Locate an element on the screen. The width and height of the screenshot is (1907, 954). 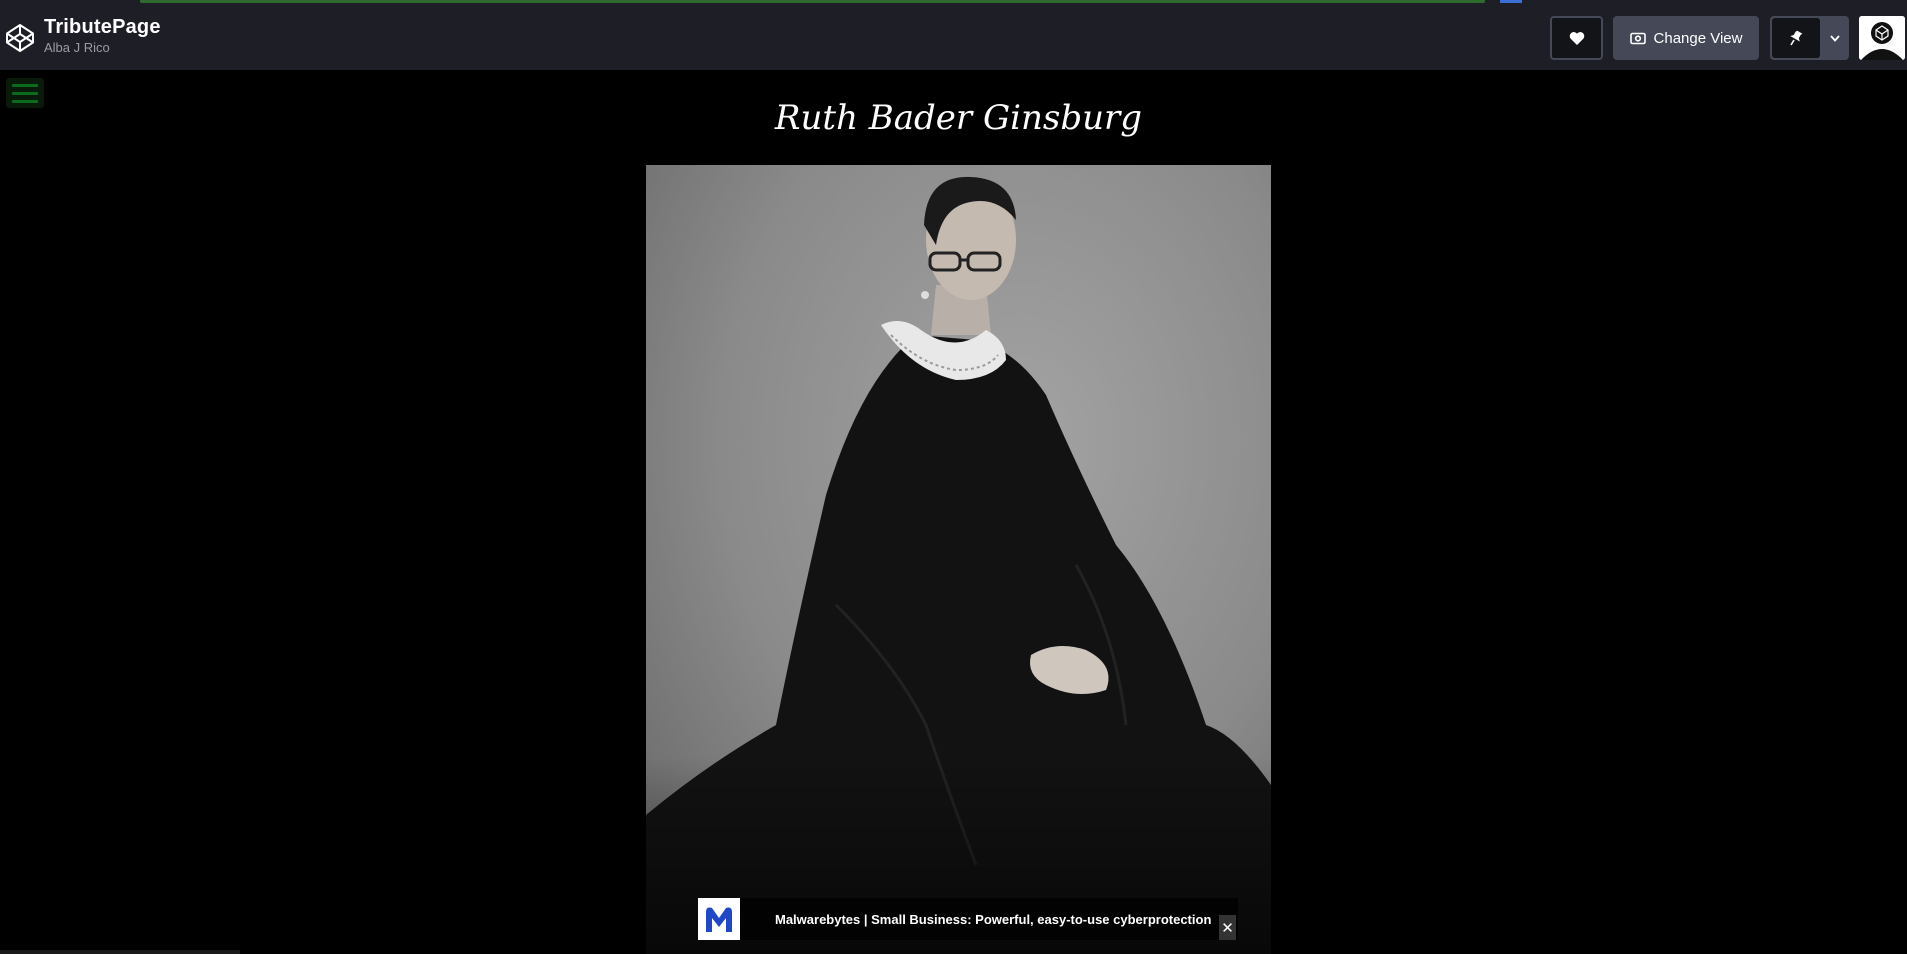
loading-bar is located at coordinates (812, 1).